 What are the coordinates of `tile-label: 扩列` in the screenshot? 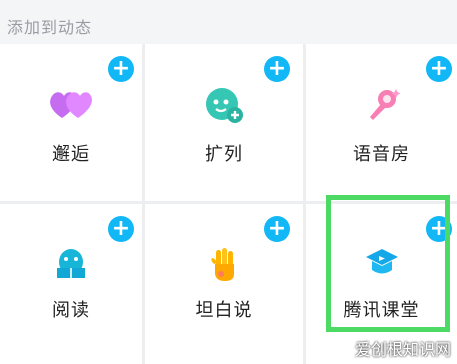 It's located at (224, 154).